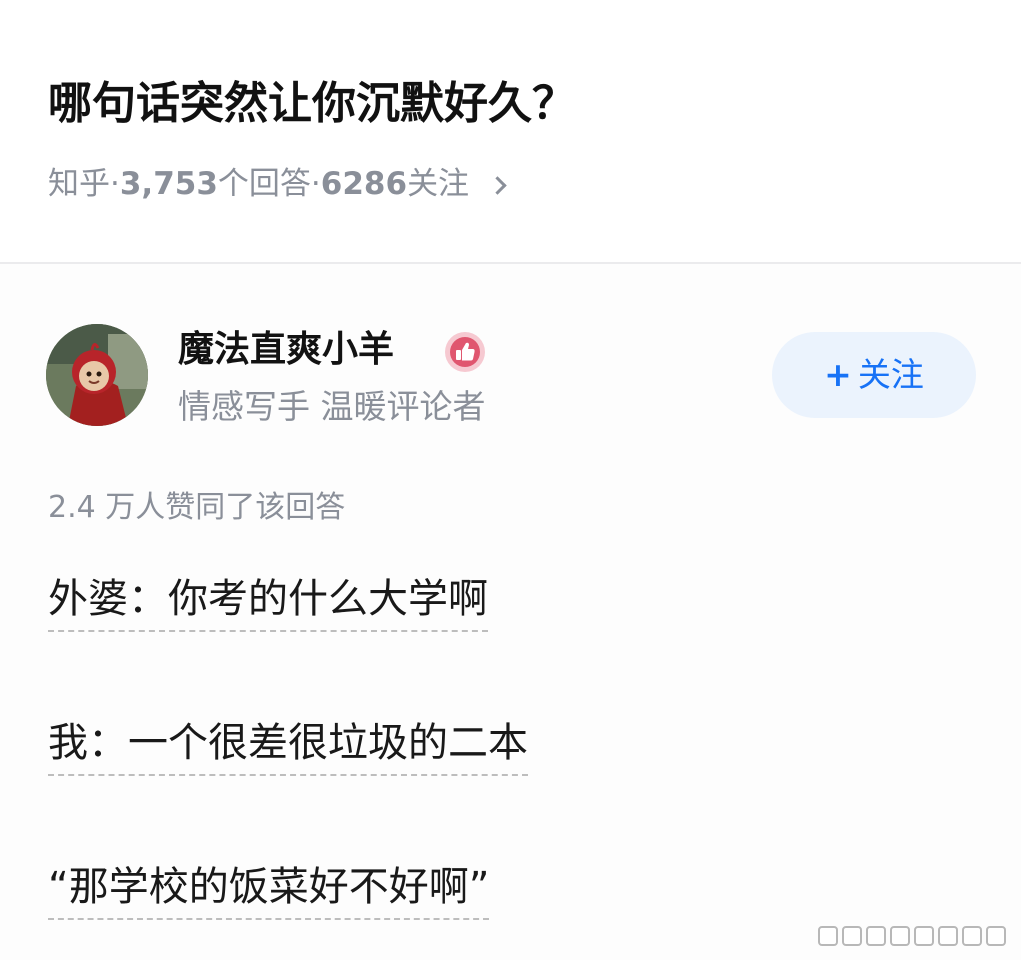 The height and width of the screenshot is (960, 1021). I want to click on thumbs-up-badge-icon, so click(465, 352).